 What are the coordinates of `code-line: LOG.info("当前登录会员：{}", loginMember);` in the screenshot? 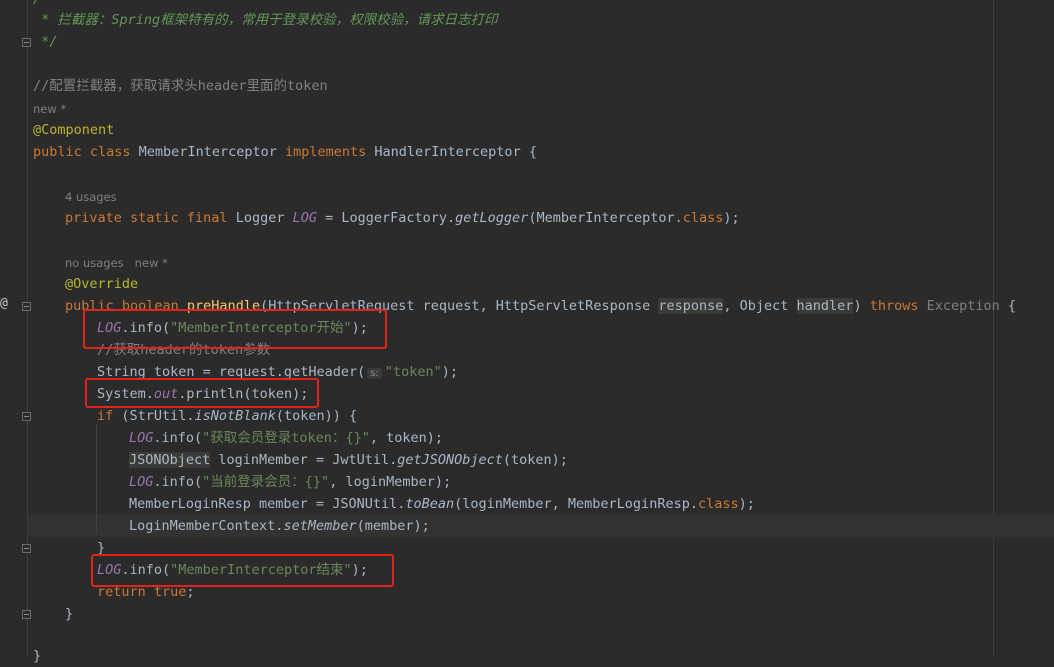 It's located at (290, 482).